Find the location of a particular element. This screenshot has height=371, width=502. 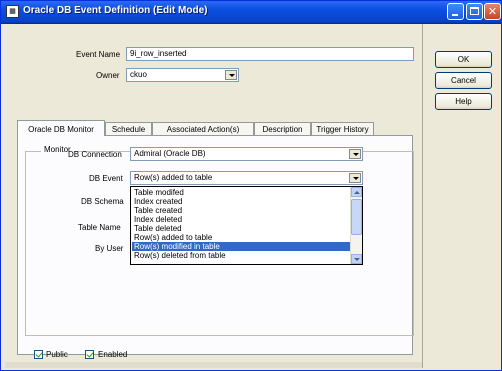

public-checkbox is located at coordinates (38, 354).